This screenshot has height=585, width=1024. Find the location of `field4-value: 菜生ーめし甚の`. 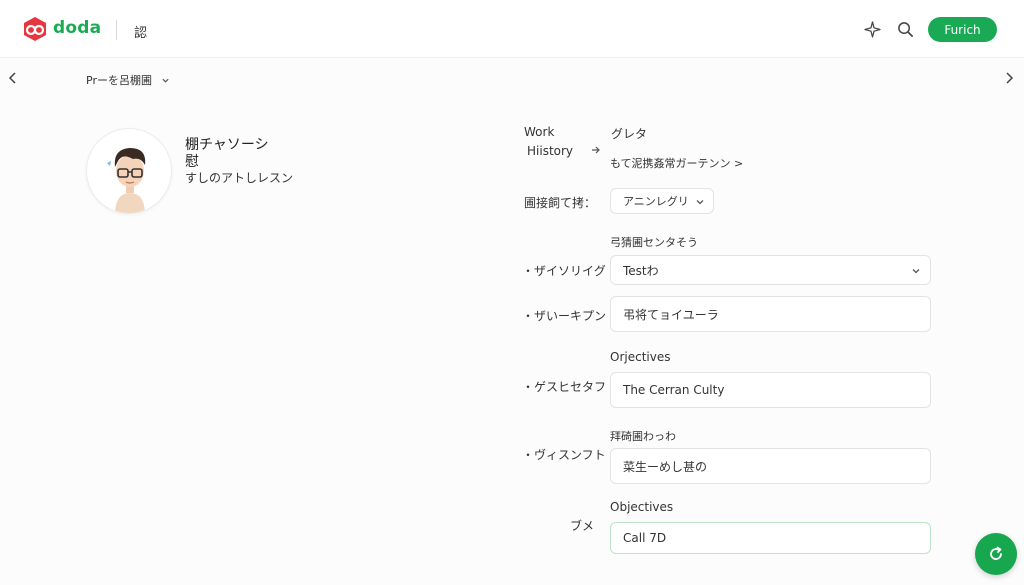

field4-value: 菜生ーめし甚の is located at coordinates (665, 466).